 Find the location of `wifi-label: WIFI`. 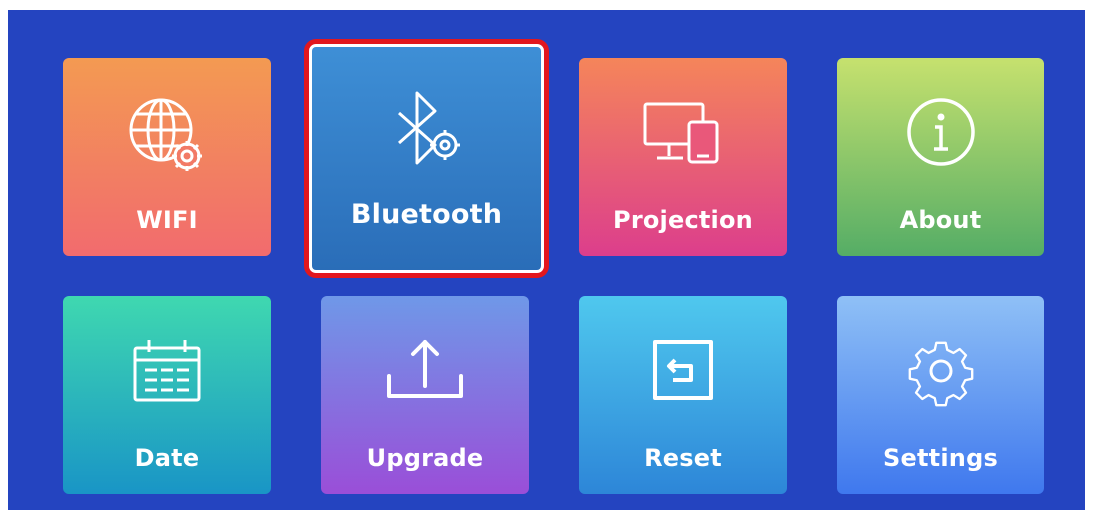

wifi-label: WIFI is located at coordinates (167, 220).